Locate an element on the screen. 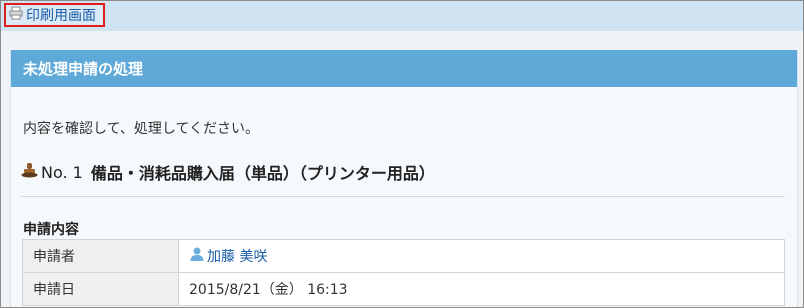  divider is located at coordinates (403, 196).